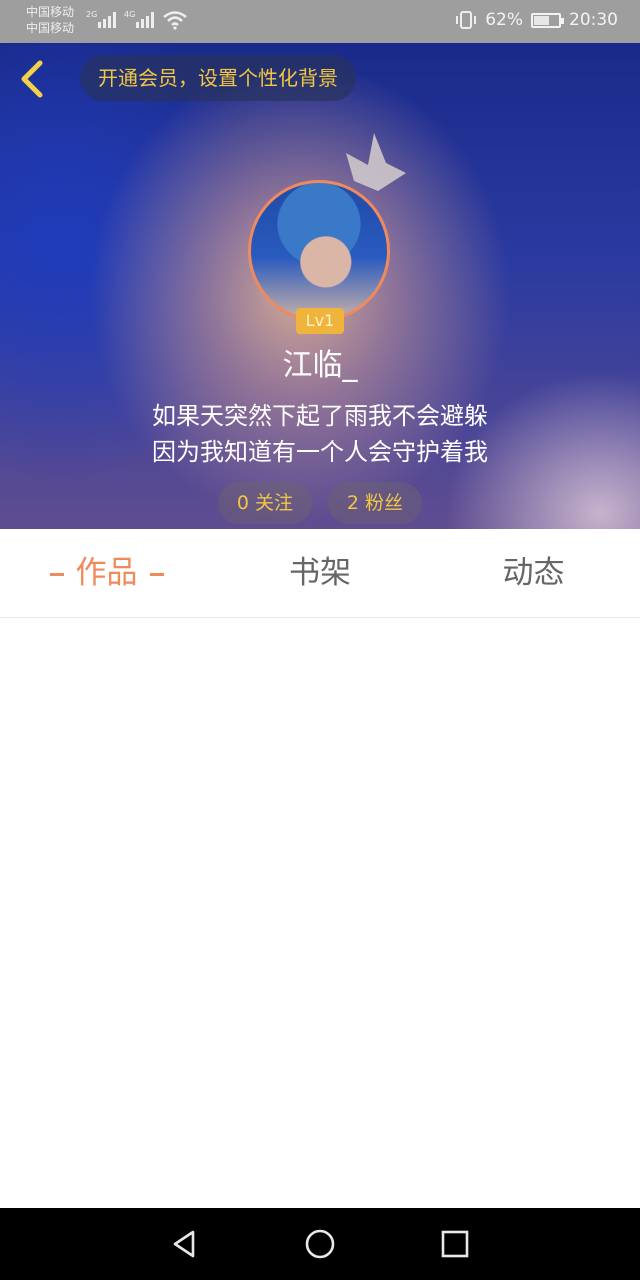 This screenshot has height=1280, width=640. I want to click on bio-line: 如果天突然下起了雨我不会避躲, so click(320, 416).